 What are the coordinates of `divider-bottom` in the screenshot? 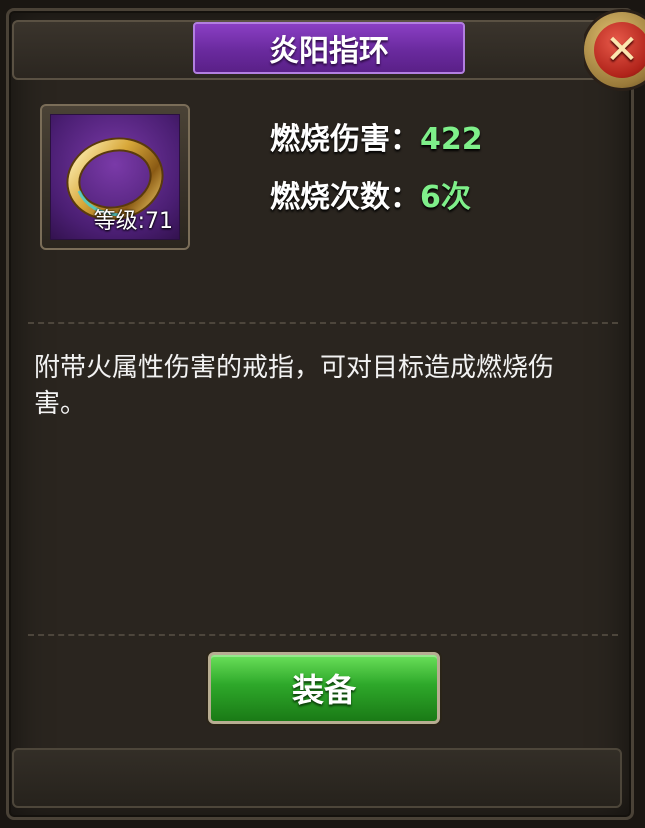 It's located at (323, 636).